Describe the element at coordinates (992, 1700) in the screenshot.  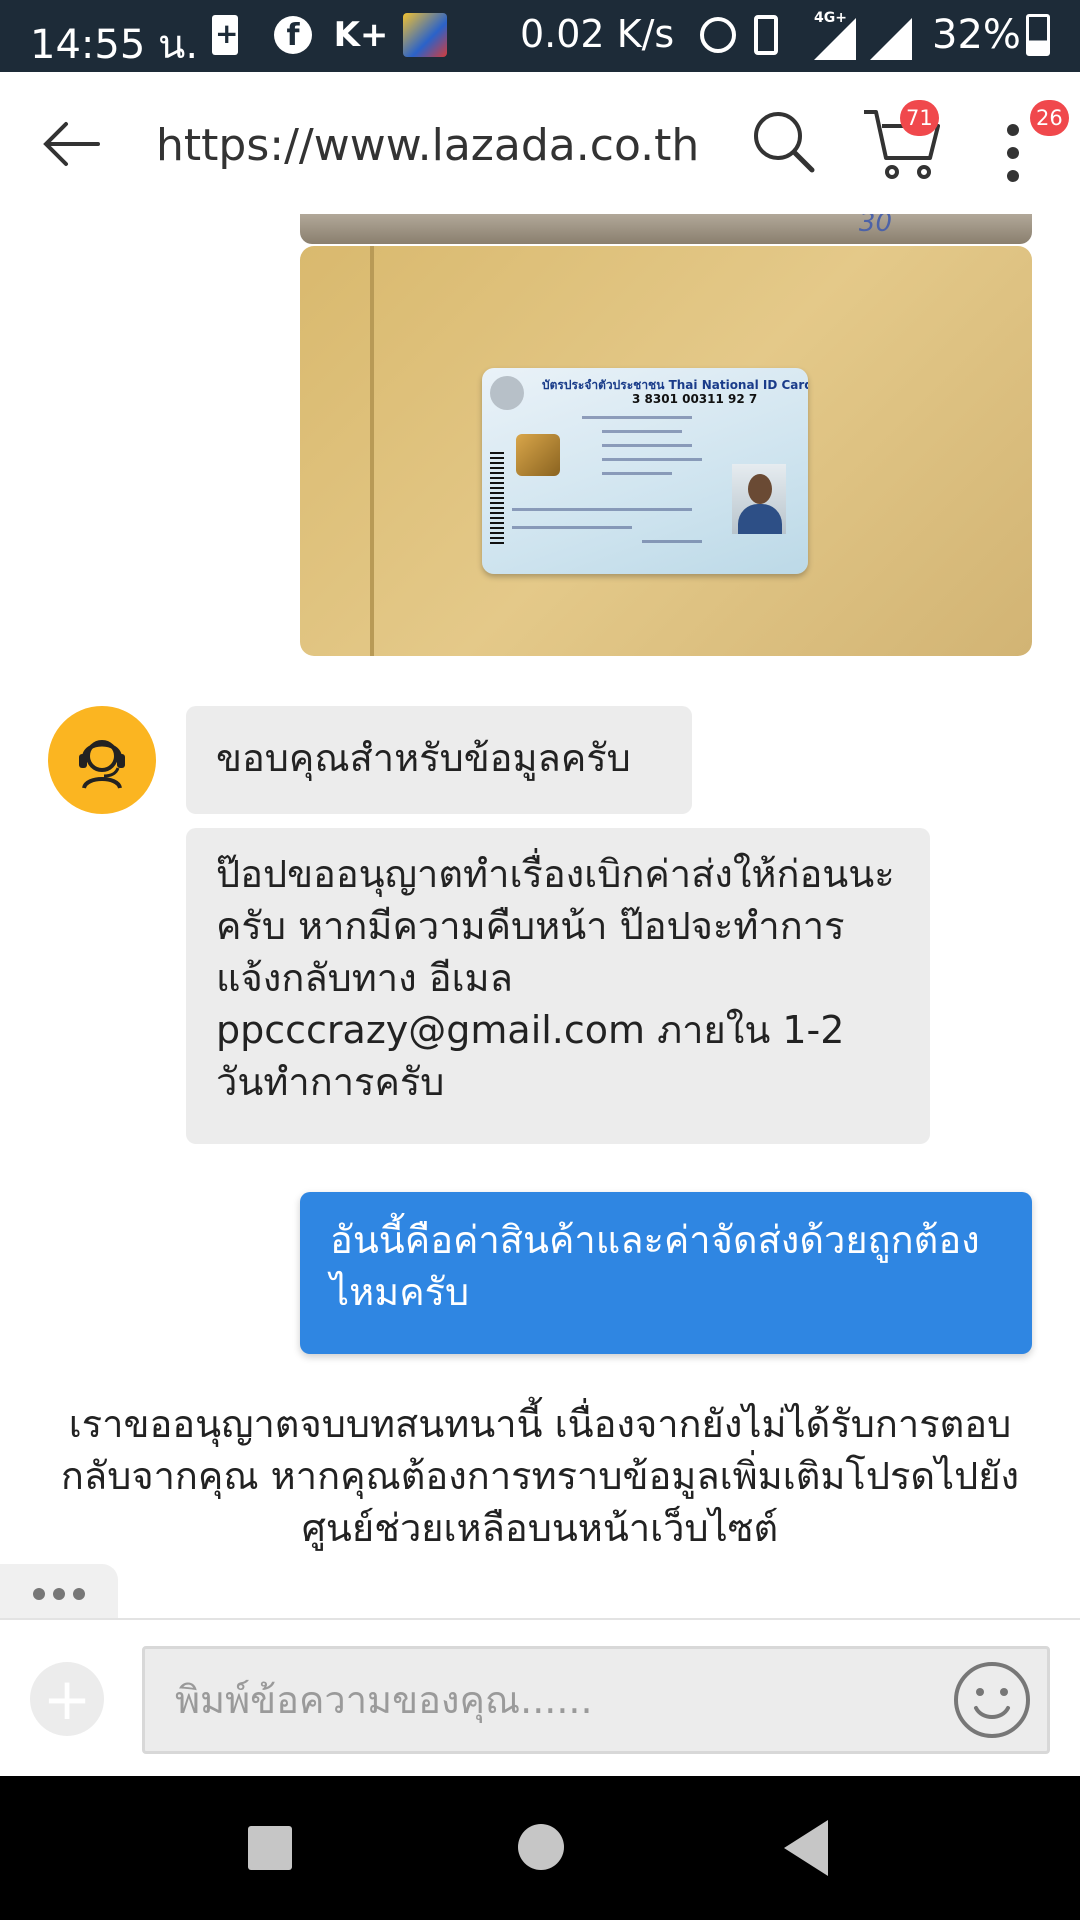
I see `emoji-icon` at that location.